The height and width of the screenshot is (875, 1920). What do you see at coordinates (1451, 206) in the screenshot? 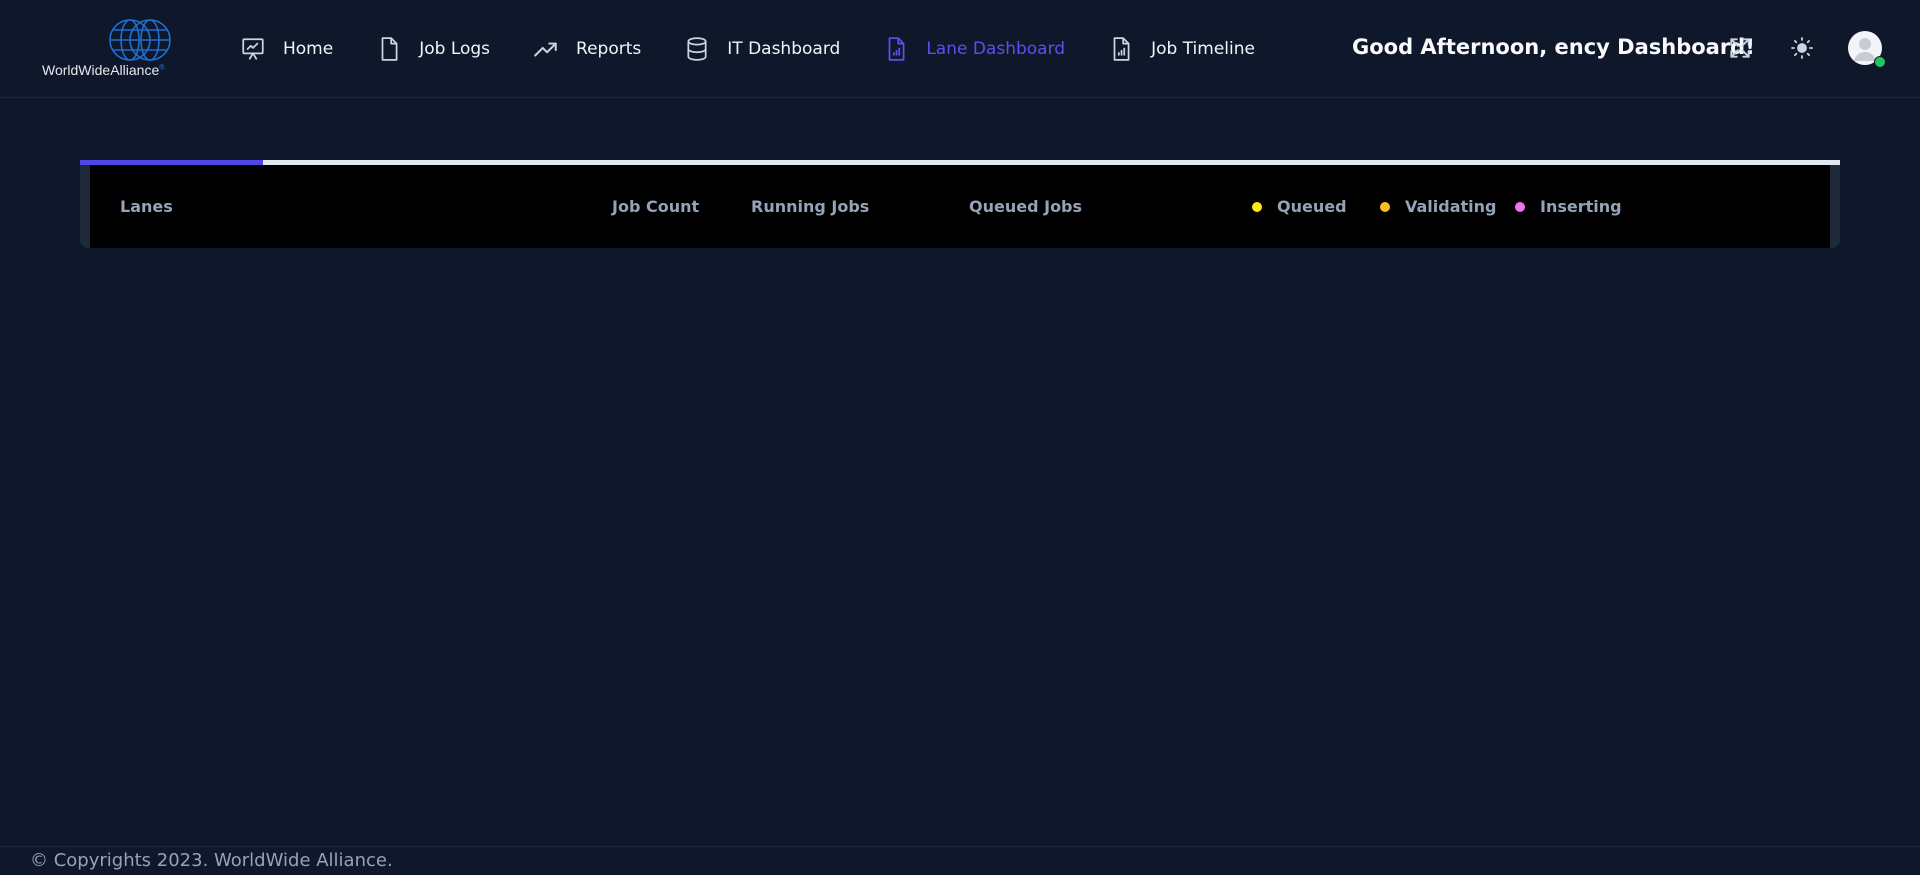
I see `legend-label: Validating` at bounding box center [1451, 206].